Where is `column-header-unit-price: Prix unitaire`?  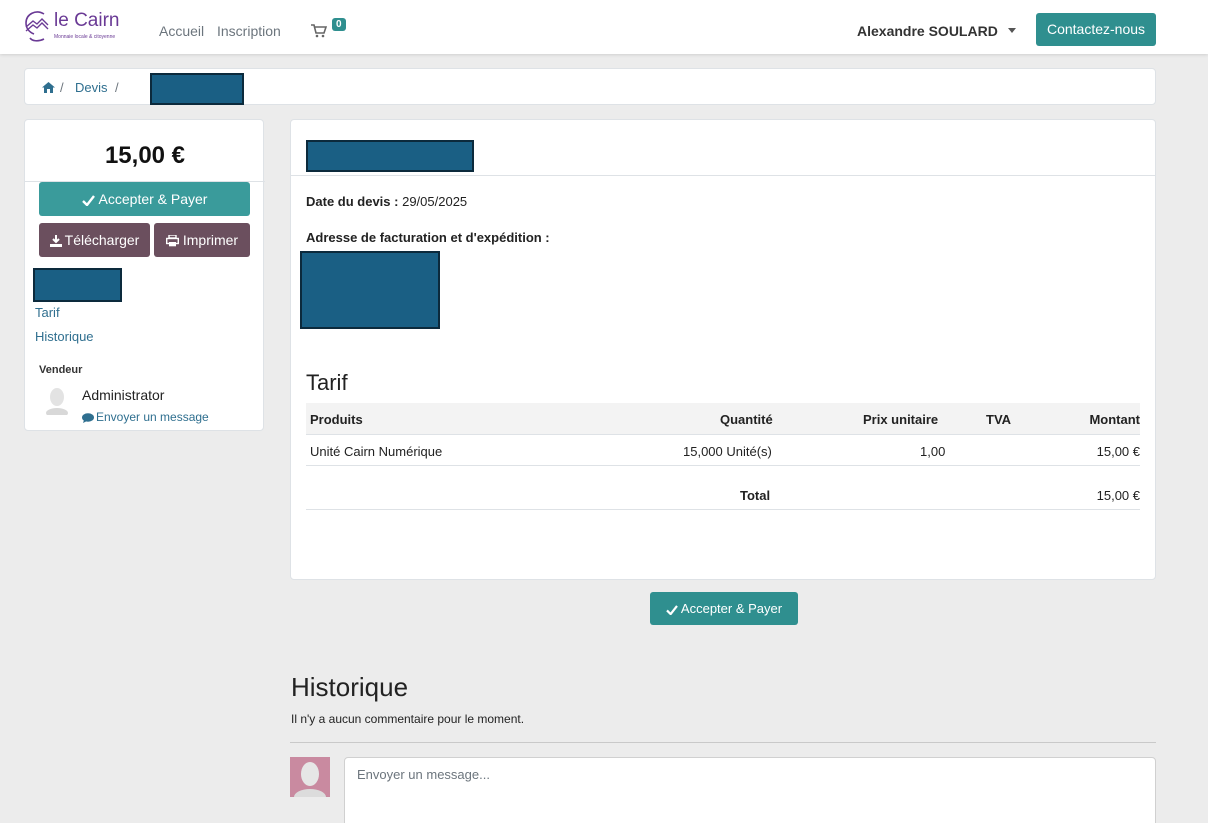
column-header-unit-price: Prix unitaire is located at coordinates (901, 419).